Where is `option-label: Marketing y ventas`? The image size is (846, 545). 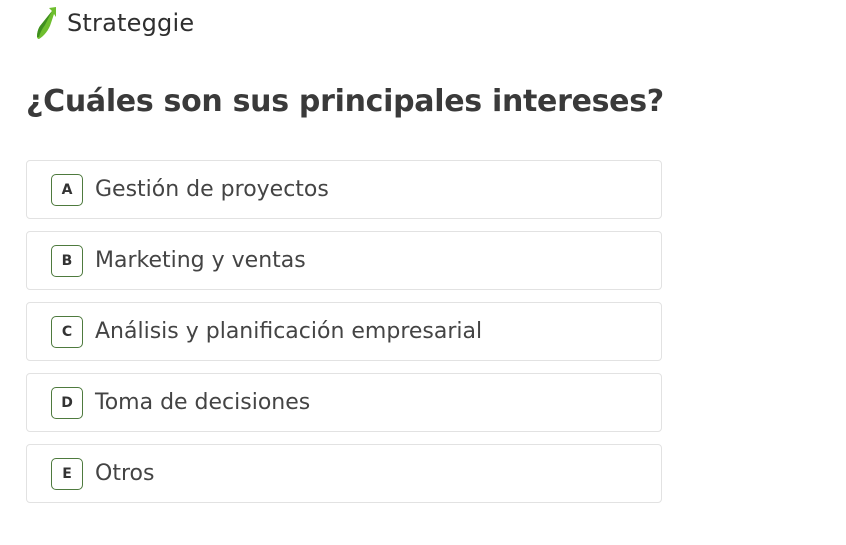
option-label: Marketing y ventas is located at coordinates (200, 260).